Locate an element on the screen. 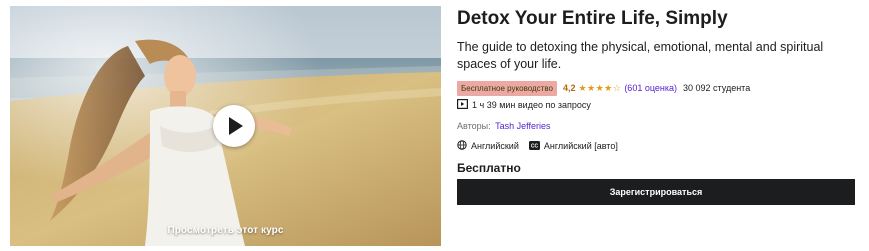 Image resolution: width=869 pixels, height=251 pixels. language-row: Английский CC Английский [авто] is located at coordinates (657, 146).